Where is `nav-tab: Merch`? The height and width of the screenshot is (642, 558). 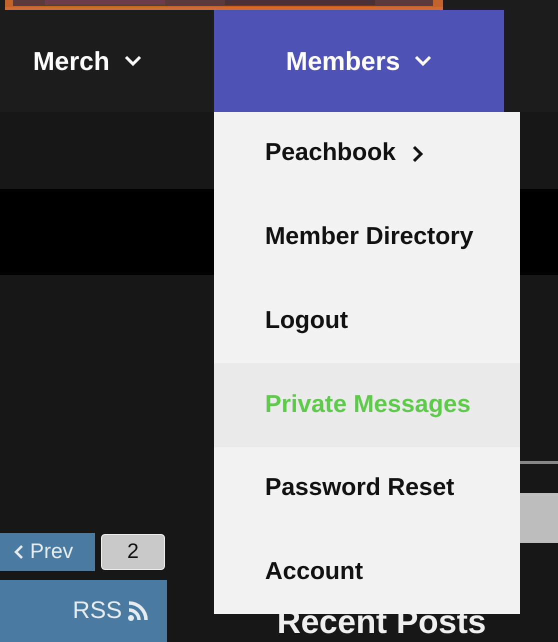
nav-tab: Merch is located at coordinates (107, 61).